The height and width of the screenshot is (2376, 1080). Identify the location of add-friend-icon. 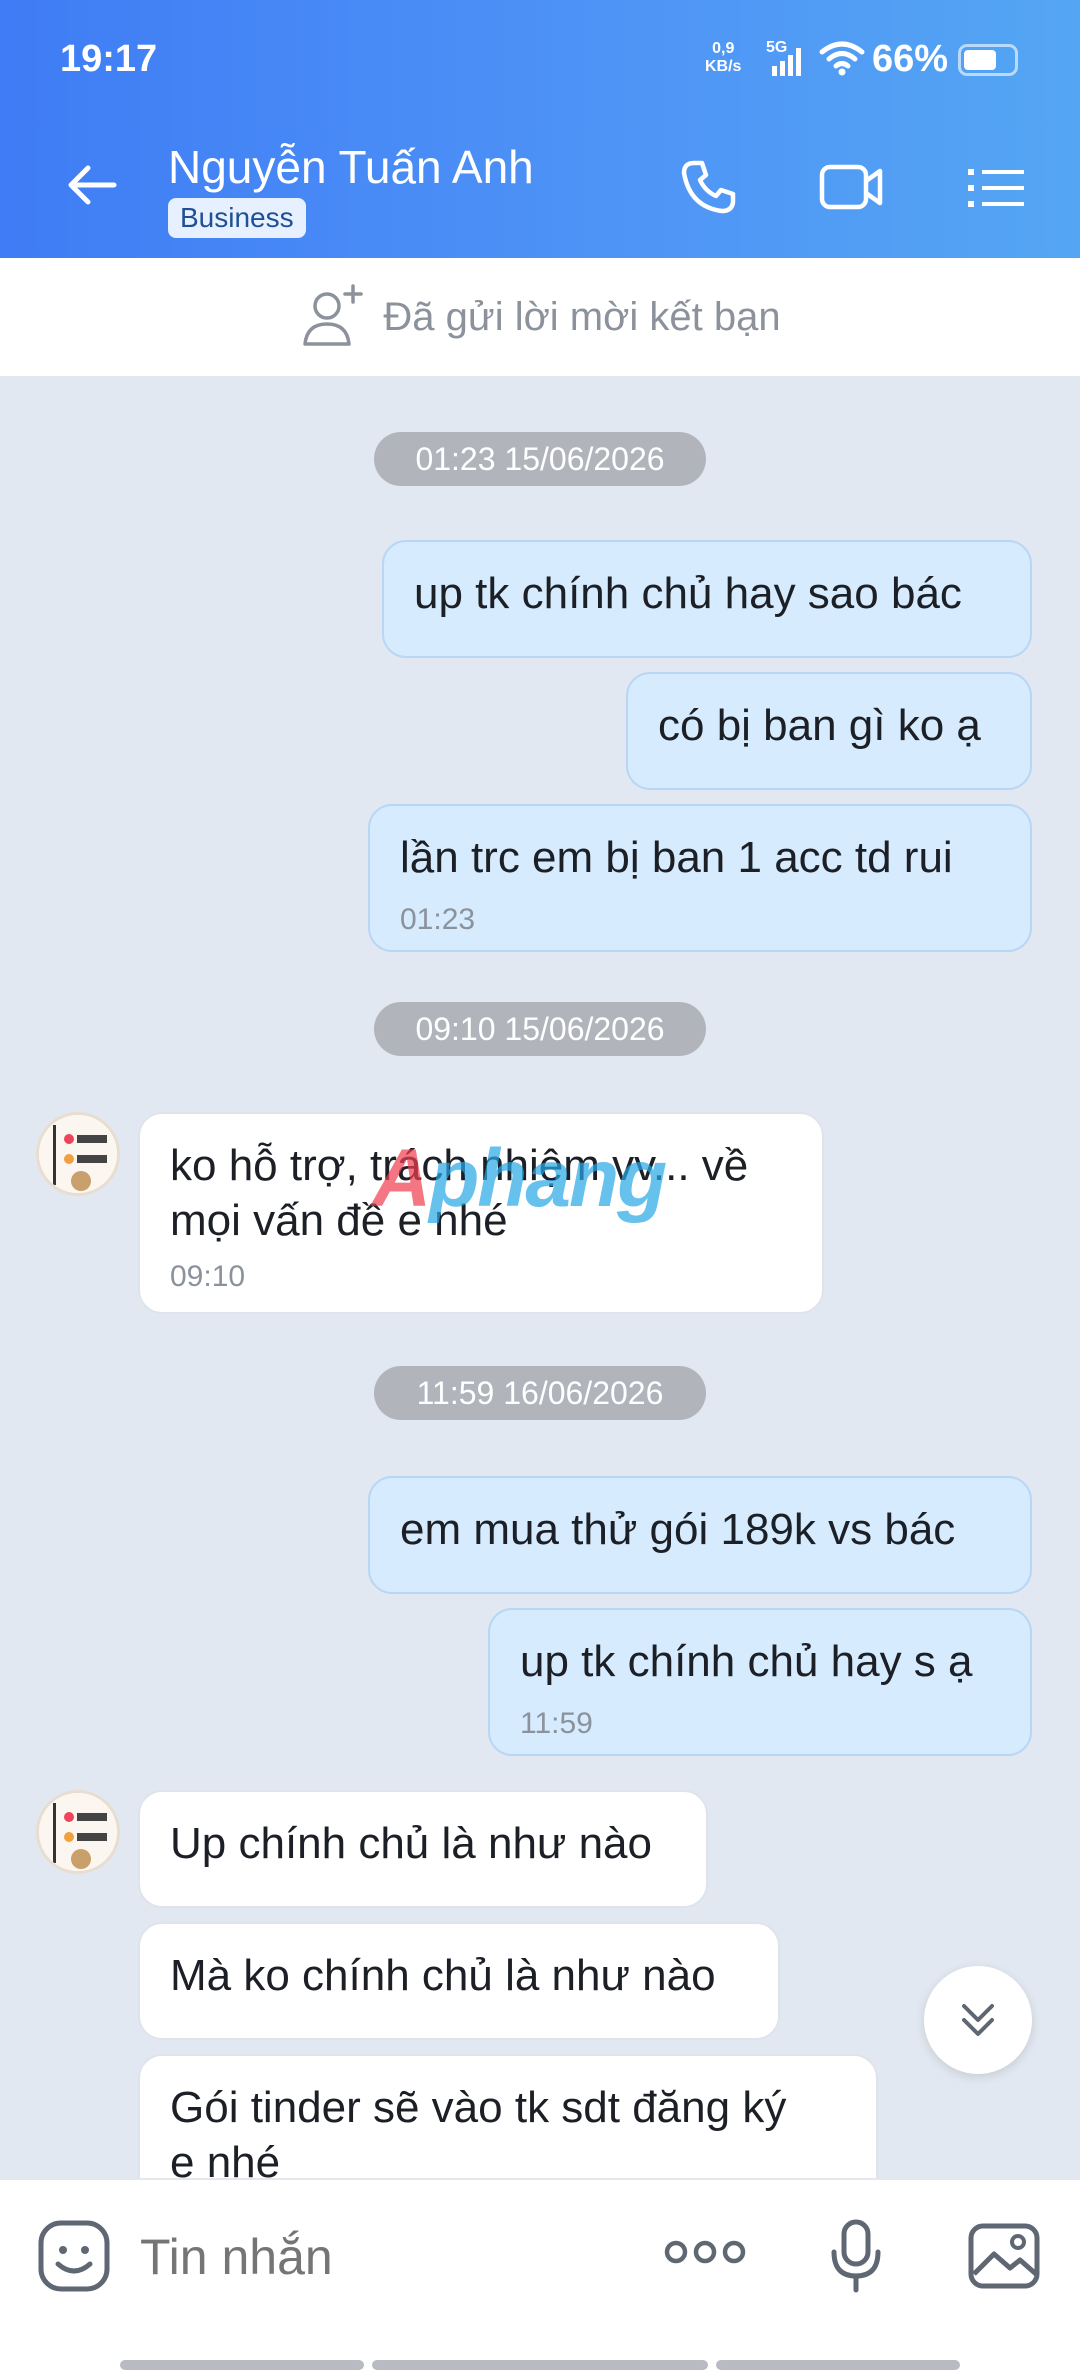
(333, 315).